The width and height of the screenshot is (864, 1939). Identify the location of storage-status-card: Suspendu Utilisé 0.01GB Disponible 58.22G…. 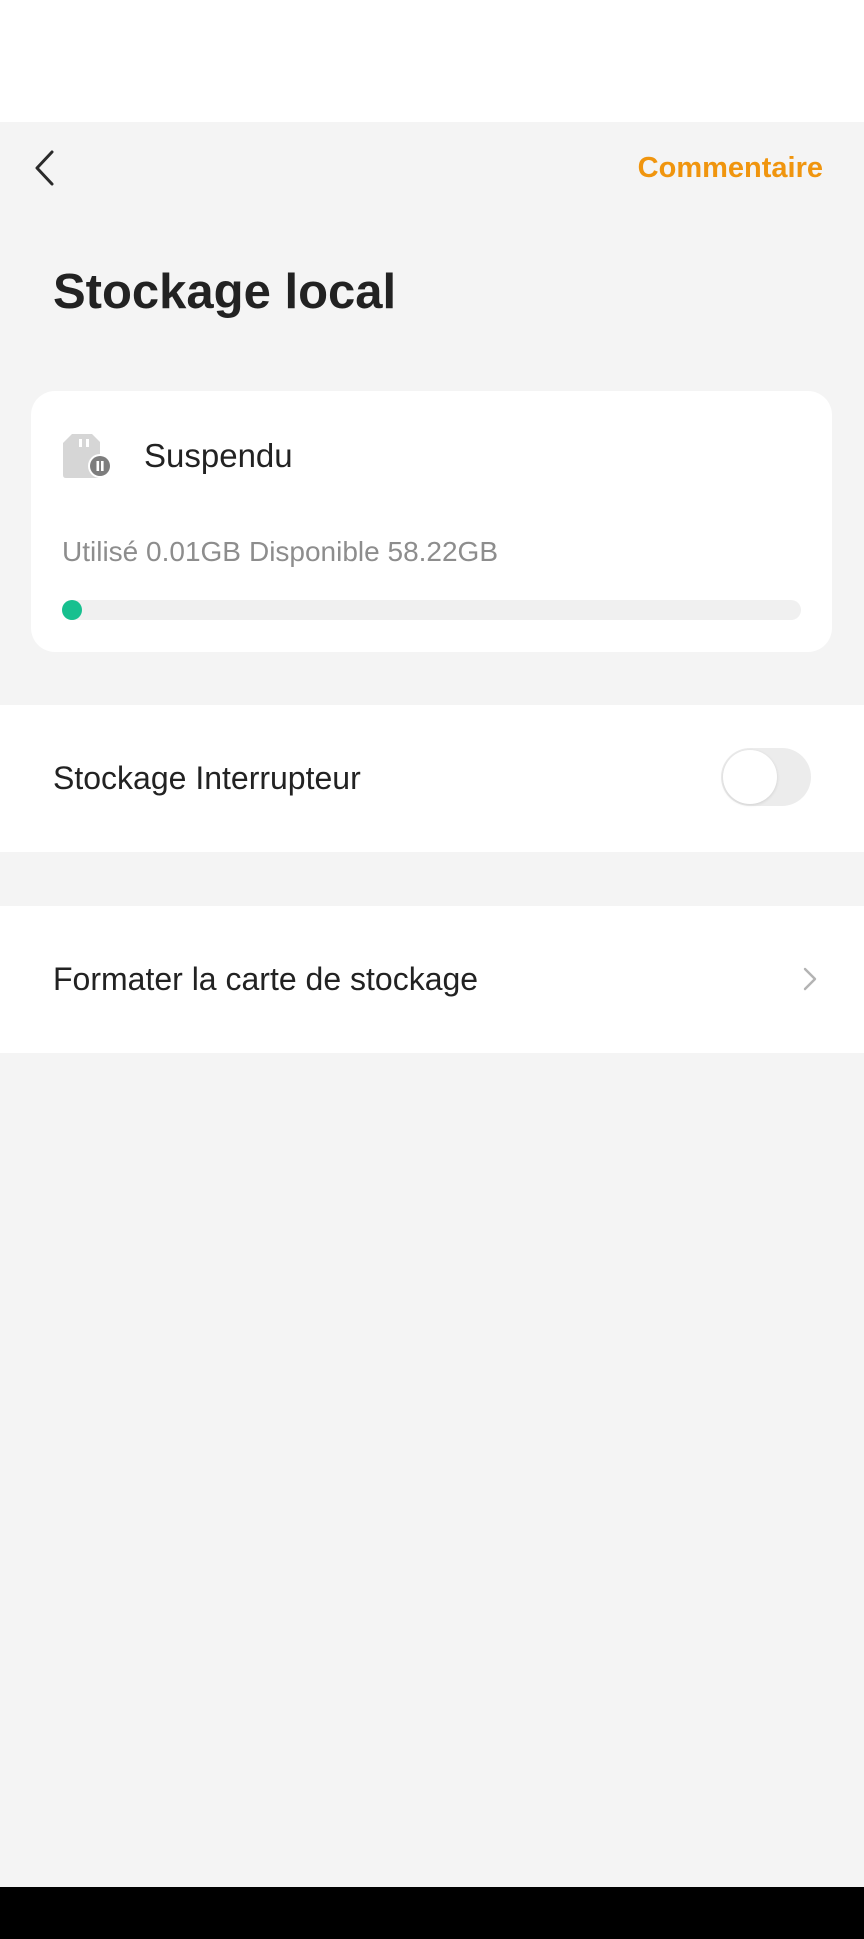
(431, 521).